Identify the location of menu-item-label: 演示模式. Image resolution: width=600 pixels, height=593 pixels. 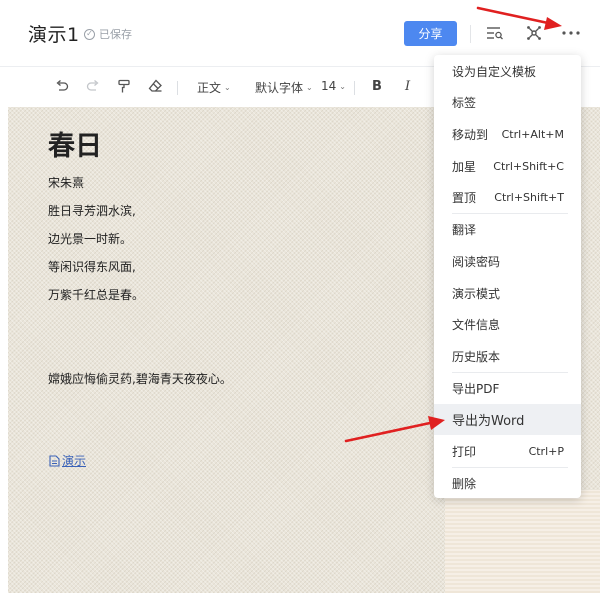
(476, 293).